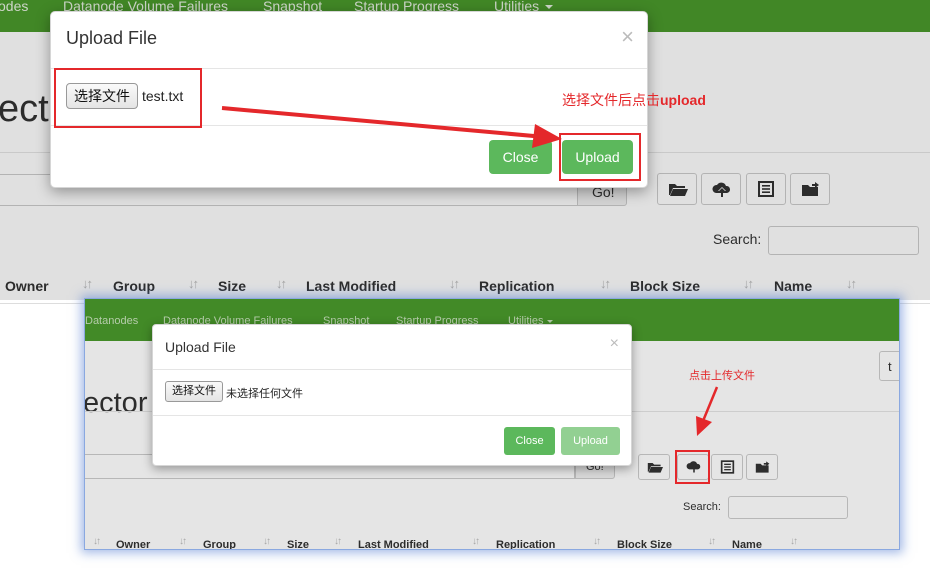 The height and width of the screenshot is (572, 930). What do you see at coordinates (692, 467) in the screenshot?
I see `upload-icon-highlight` at bounding box center [692, 467].